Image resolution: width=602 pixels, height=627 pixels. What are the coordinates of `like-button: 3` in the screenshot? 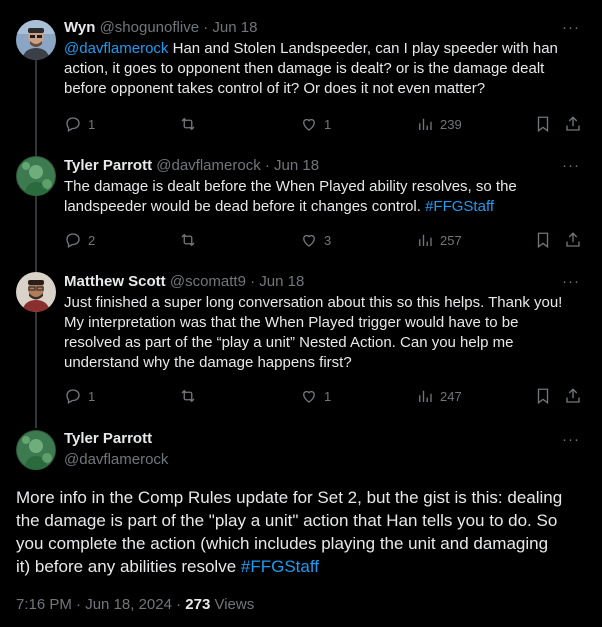 It's located at (315, 240).